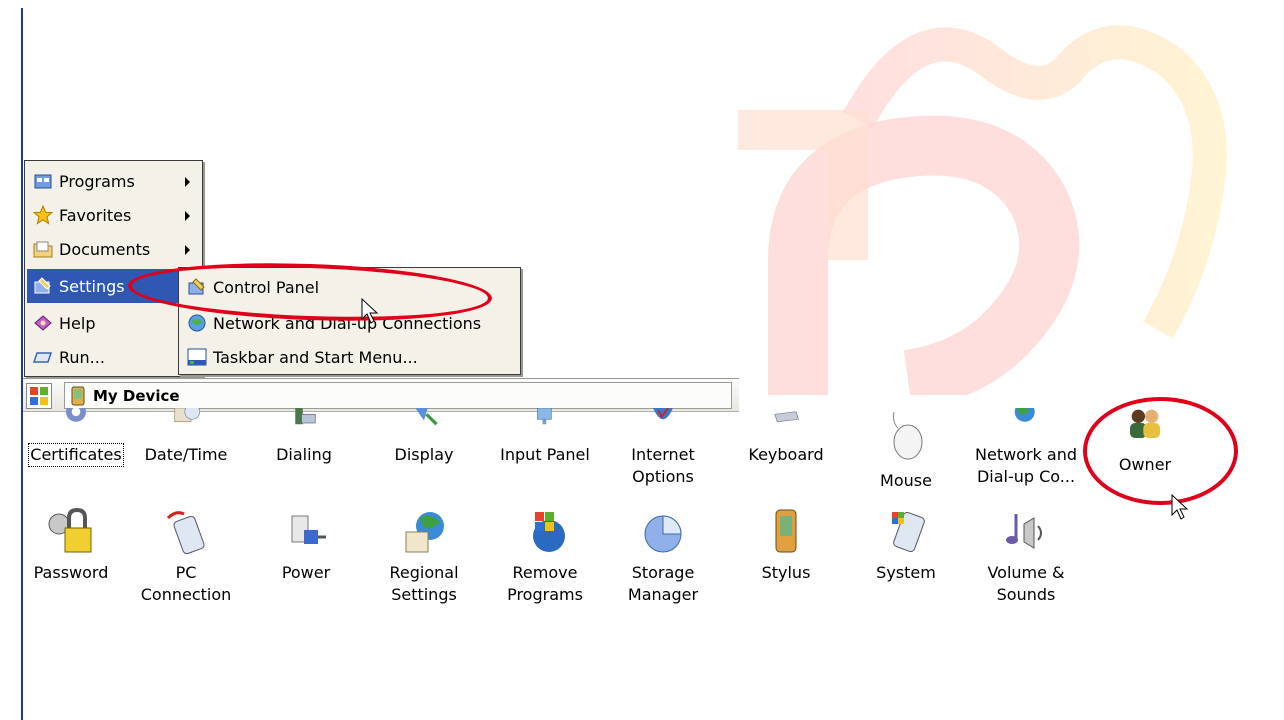 This screenshot has height=720, width=1284. I want to click on start-button, so click(39, 396).